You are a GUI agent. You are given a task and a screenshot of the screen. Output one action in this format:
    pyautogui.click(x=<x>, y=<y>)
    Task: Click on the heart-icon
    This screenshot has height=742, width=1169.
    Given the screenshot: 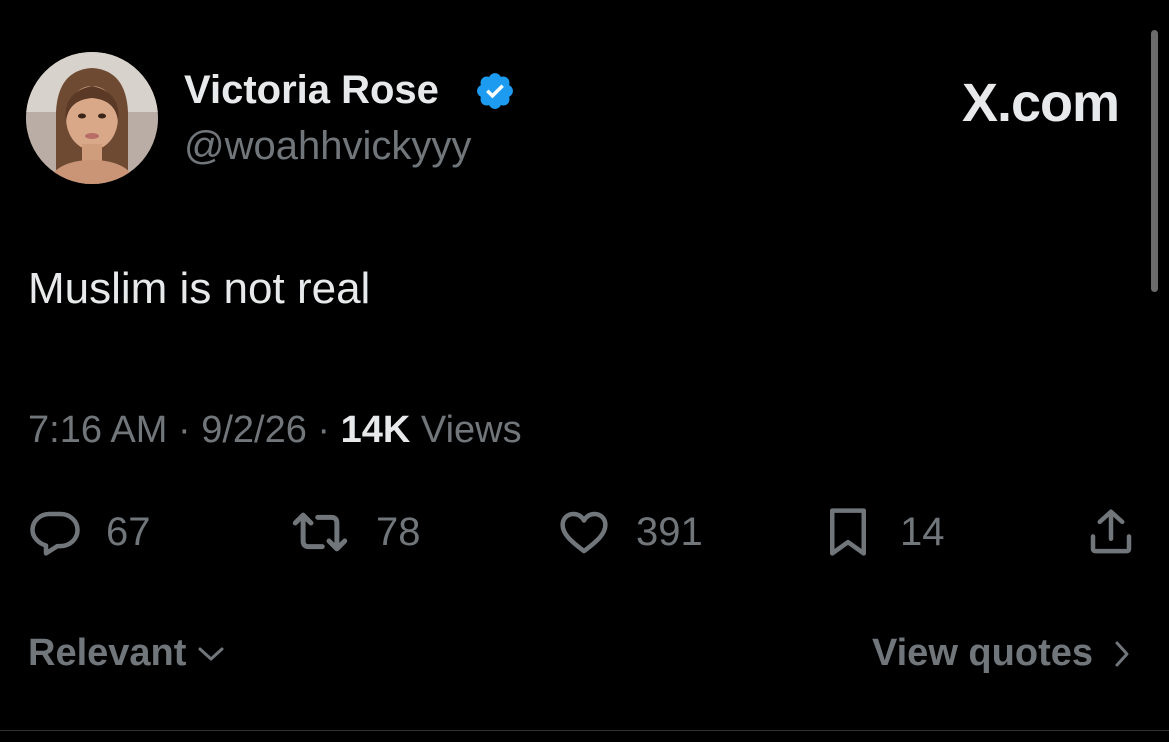 What is the action you would take?
    pyautogui.click(x=584, y=532)
    